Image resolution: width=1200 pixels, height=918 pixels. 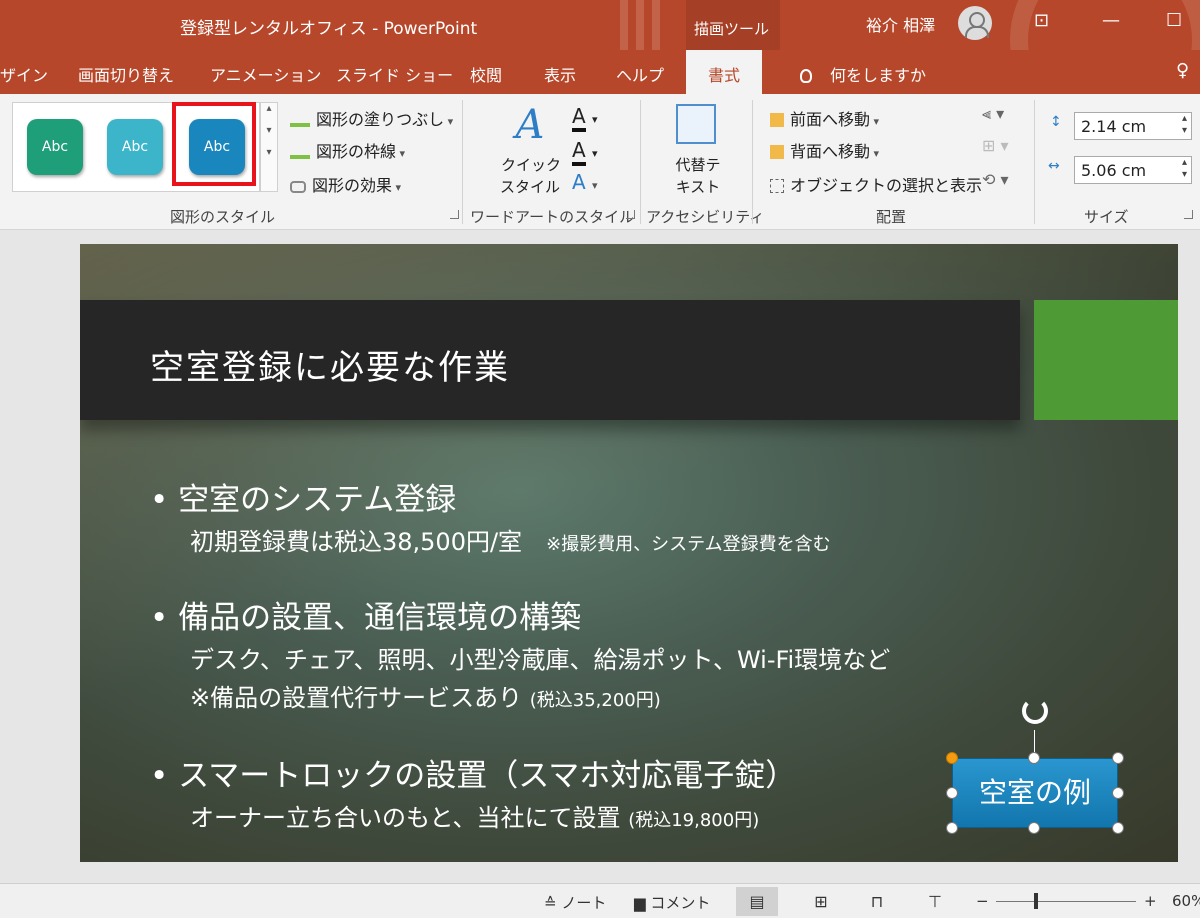 I want to click on maximize-icon: ☐, so click(x=1174, y=20).